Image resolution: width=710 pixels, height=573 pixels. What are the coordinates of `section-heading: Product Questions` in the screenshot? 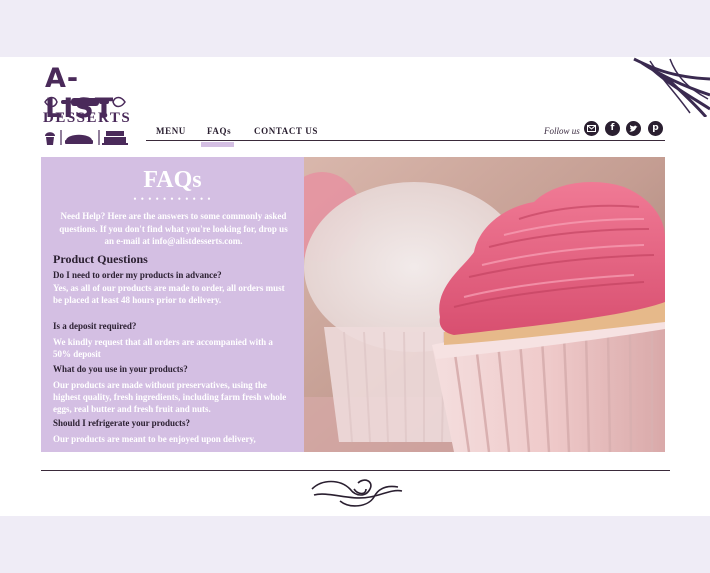 It's located at (100, 259).